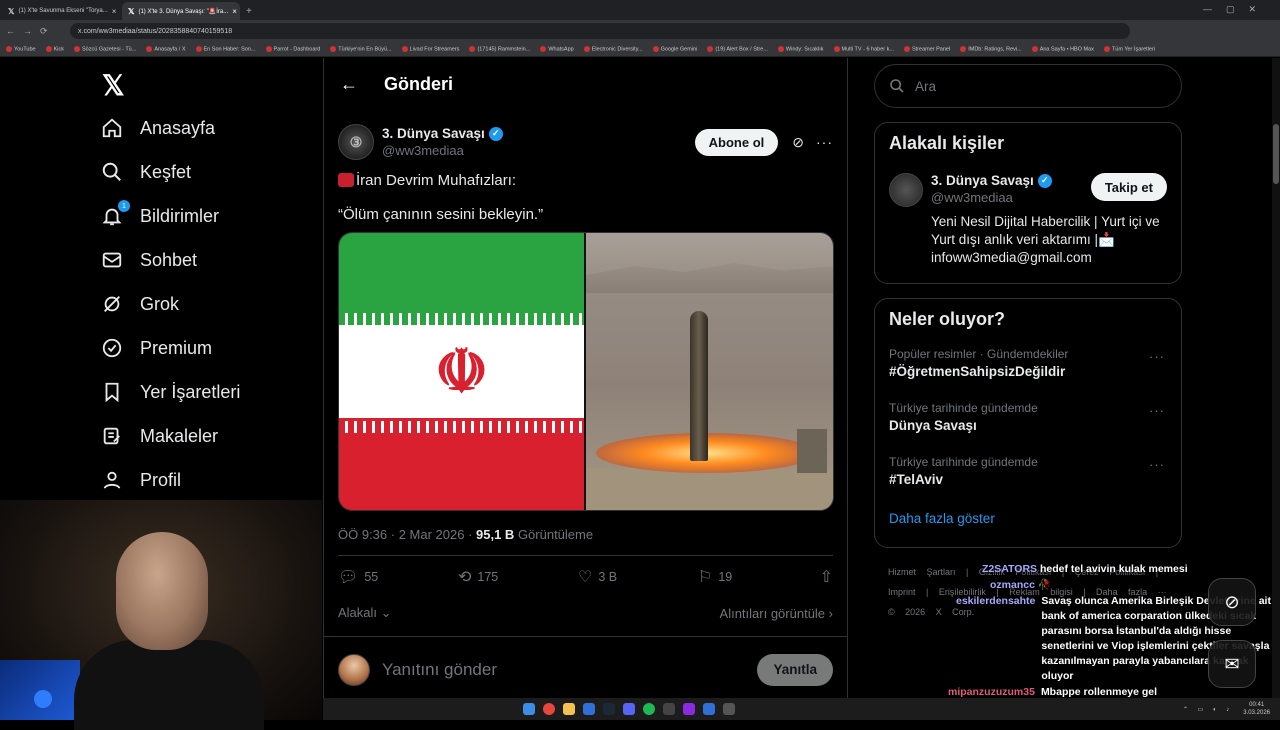  I want to click on search-input: Ara, so click(1028, 86).